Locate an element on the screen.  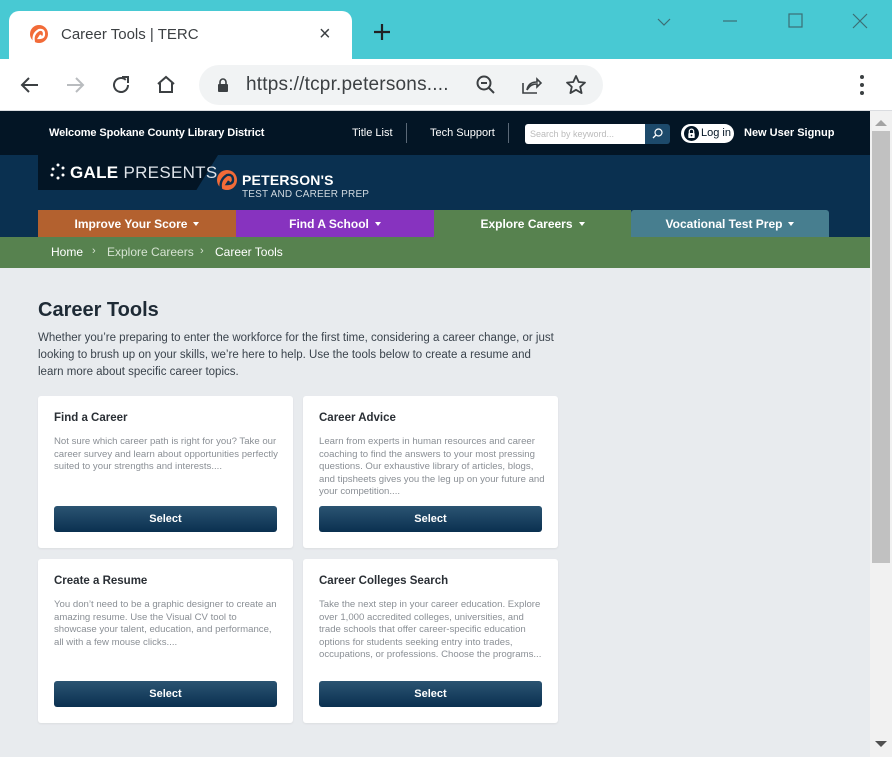
card-title: Career Colleges Search is located at coordinates (384, 581).